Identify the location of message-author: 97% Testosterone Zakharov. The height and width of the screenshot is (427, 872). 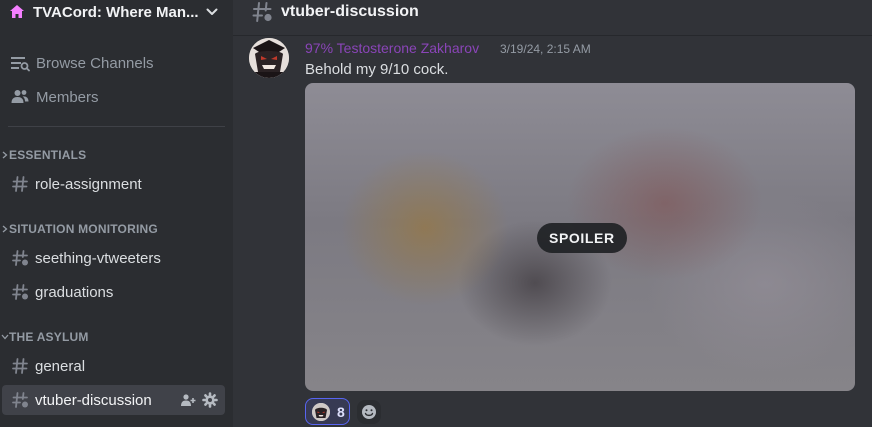
(392, 48).